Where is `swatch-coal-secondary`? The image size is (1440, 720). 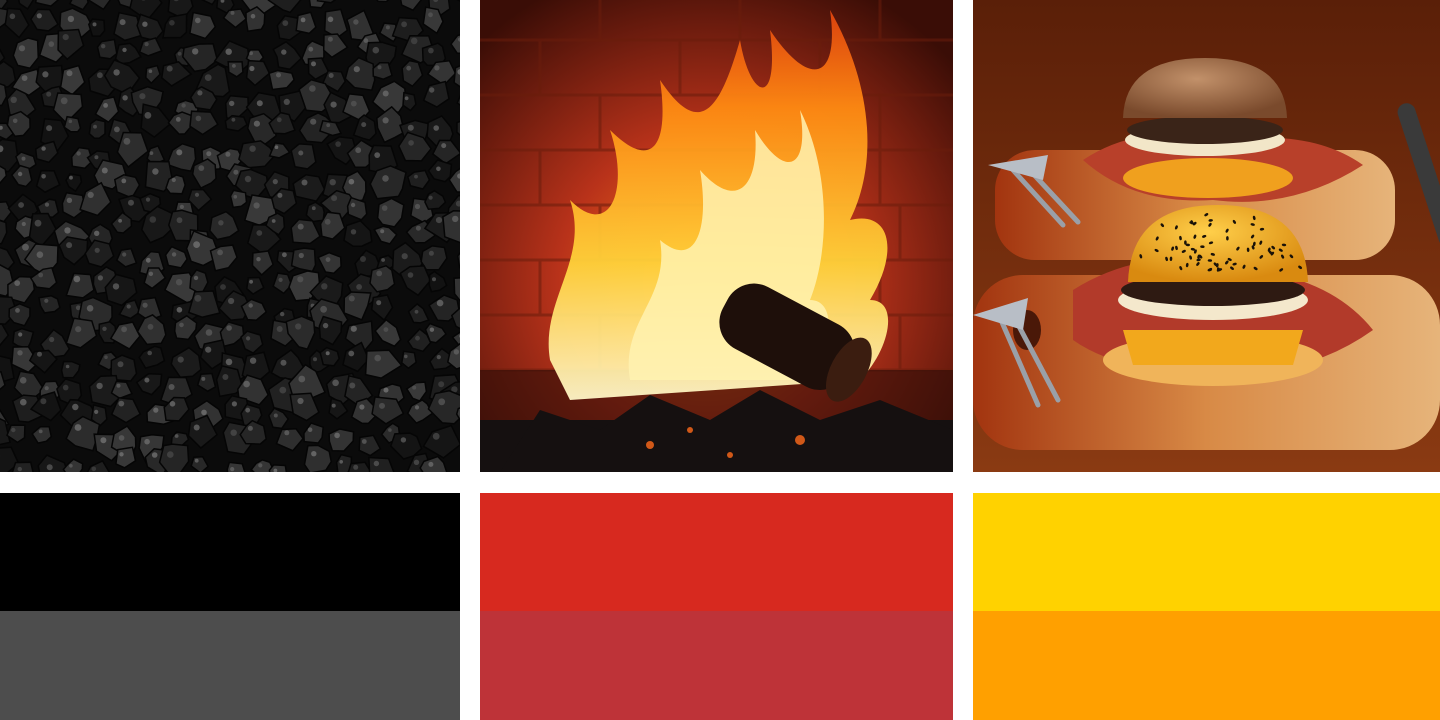
swatch-coal-secondary is located at coordinates (230, 665).